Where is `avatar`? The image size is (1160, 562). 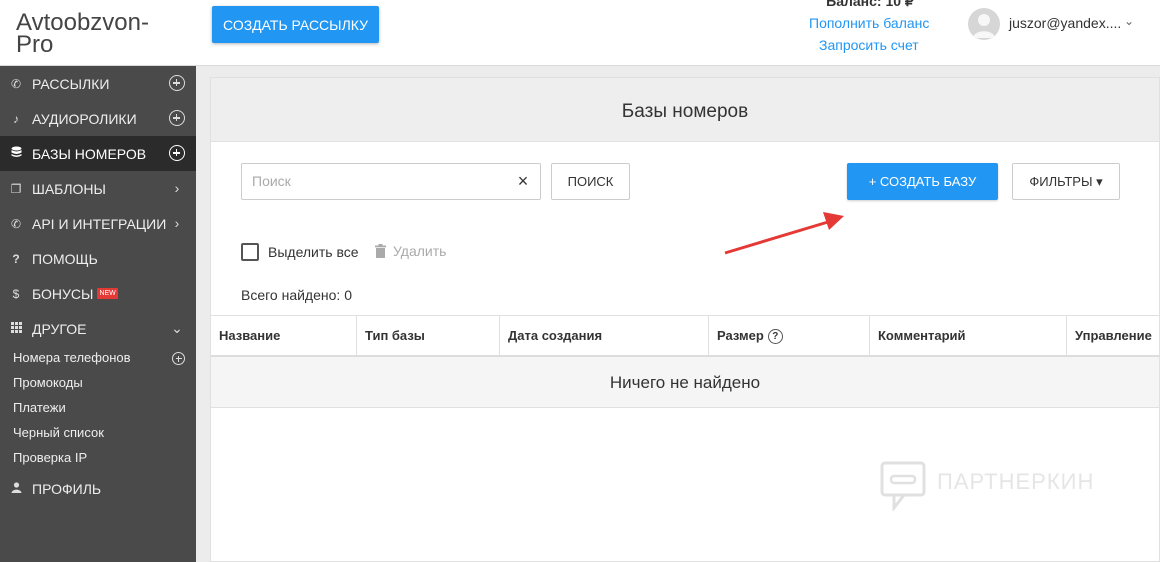
avatar is located at coordinates (984, 24).